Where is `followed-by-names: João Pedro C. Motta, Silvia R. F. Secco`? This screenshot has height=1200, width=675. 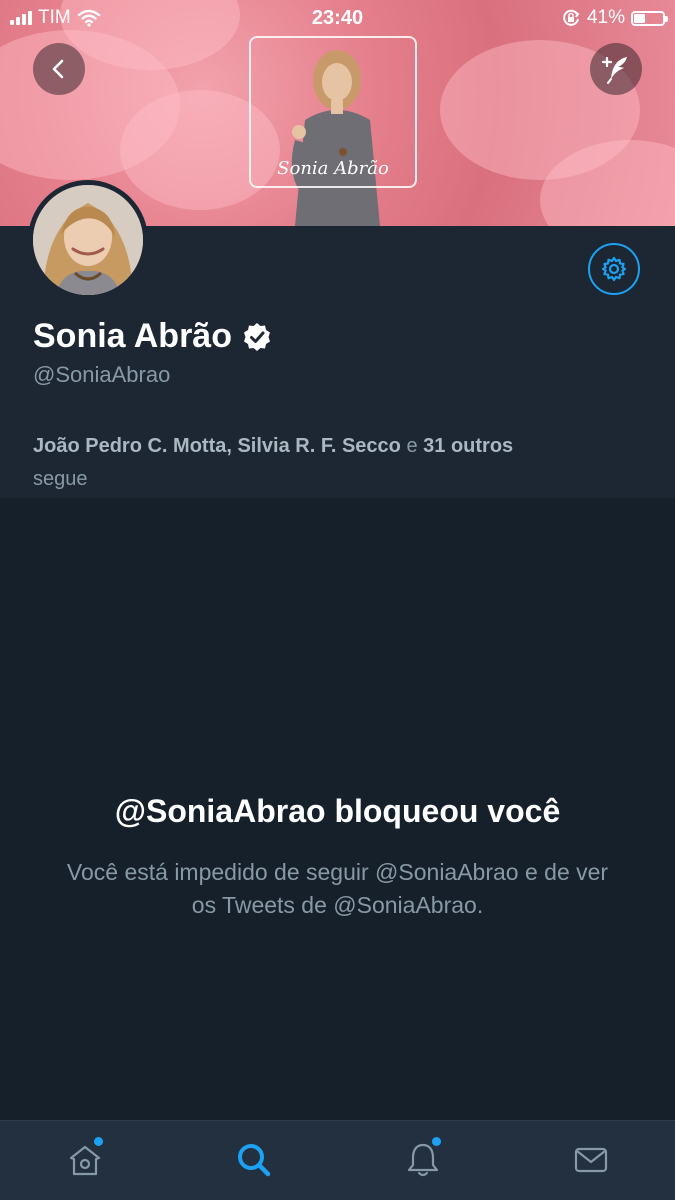 followed-by-names: João Pedro C. Motta, Silvia R. F. Secco is located at coordinates (217, 446).